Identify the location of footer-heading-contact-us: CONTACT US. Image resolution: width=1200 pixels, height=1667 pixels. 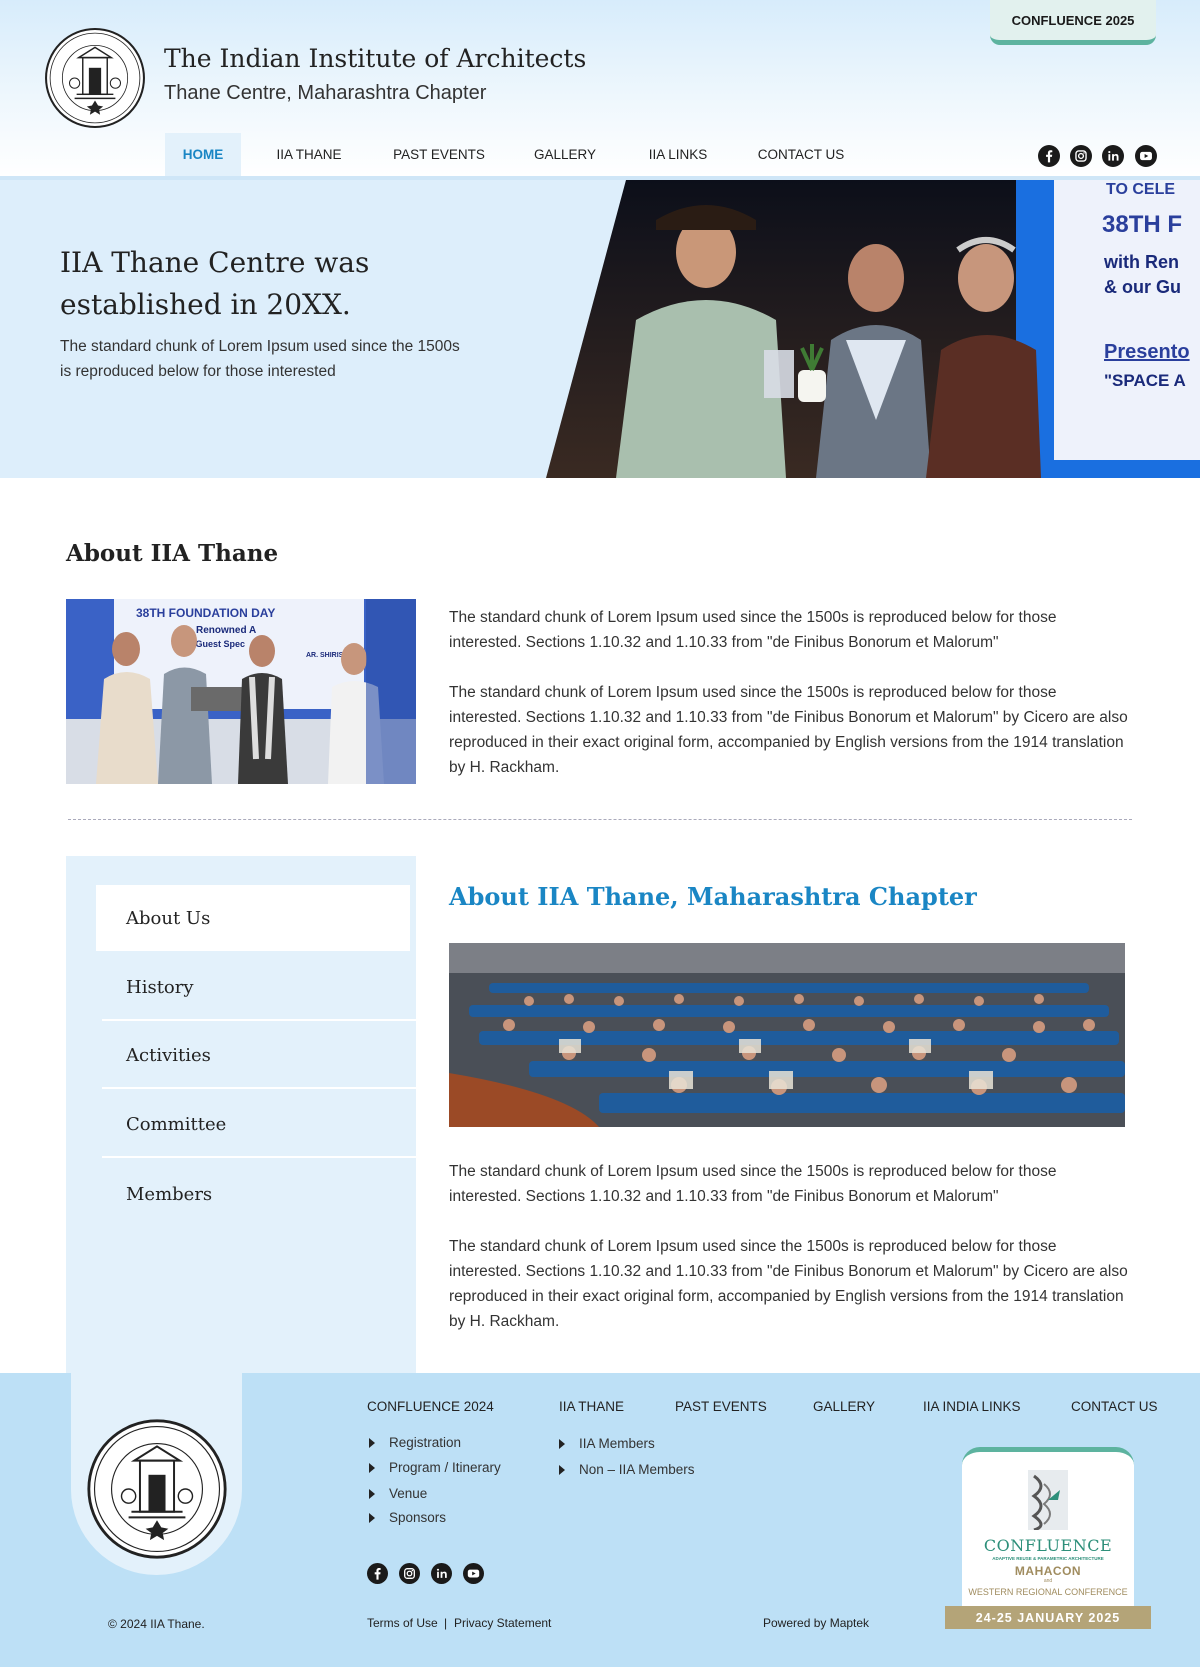
(1114, 1406).